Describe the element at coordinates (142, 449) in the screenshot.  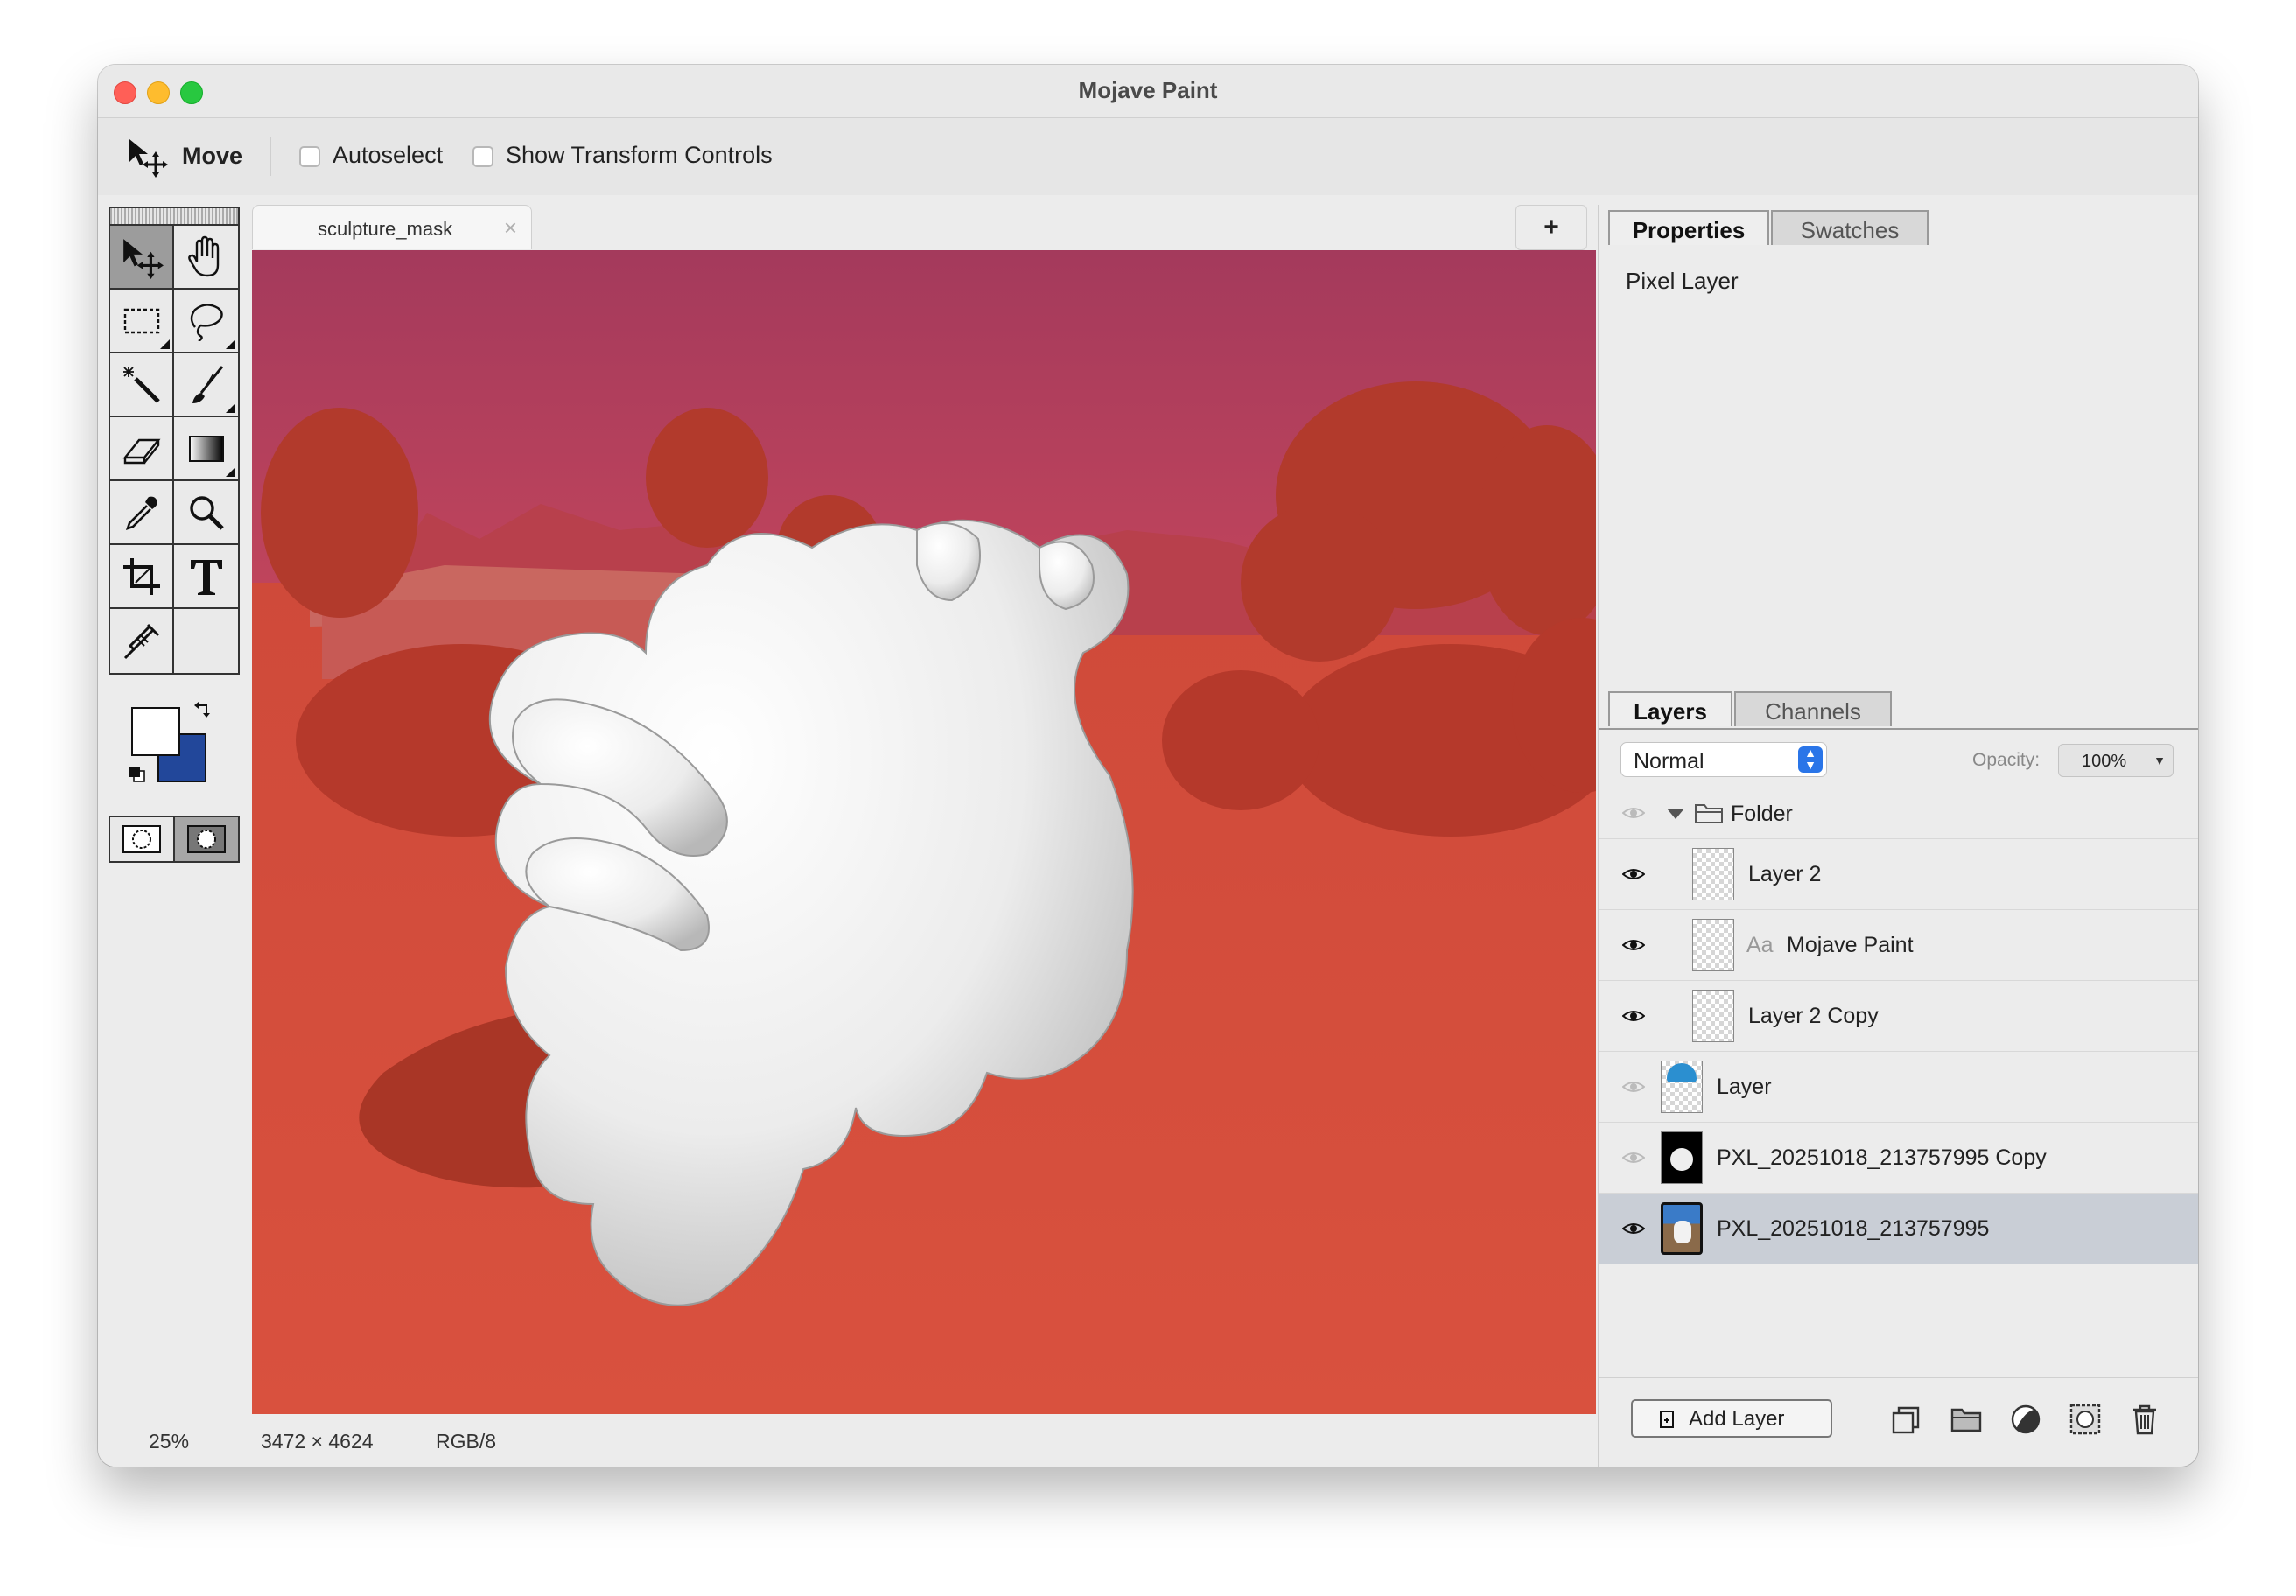
I see `eraser-tool` at that location.